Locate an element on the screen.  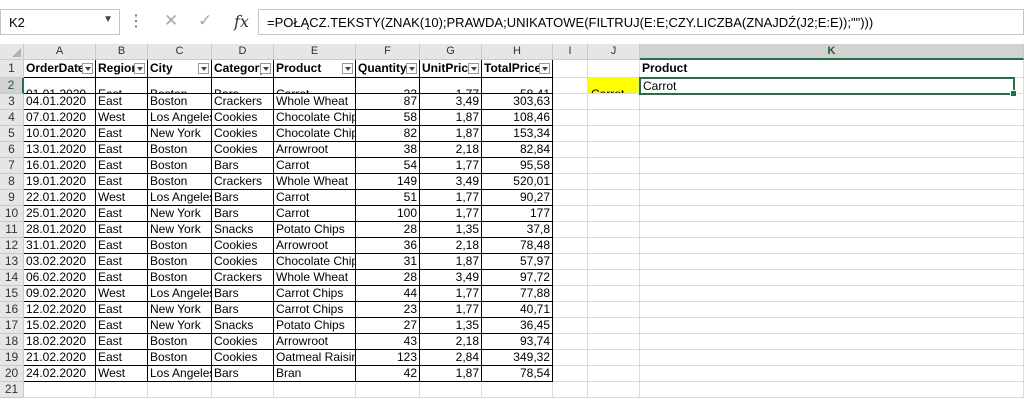
table-cell: Carrot is located at coordinates (315, 214).